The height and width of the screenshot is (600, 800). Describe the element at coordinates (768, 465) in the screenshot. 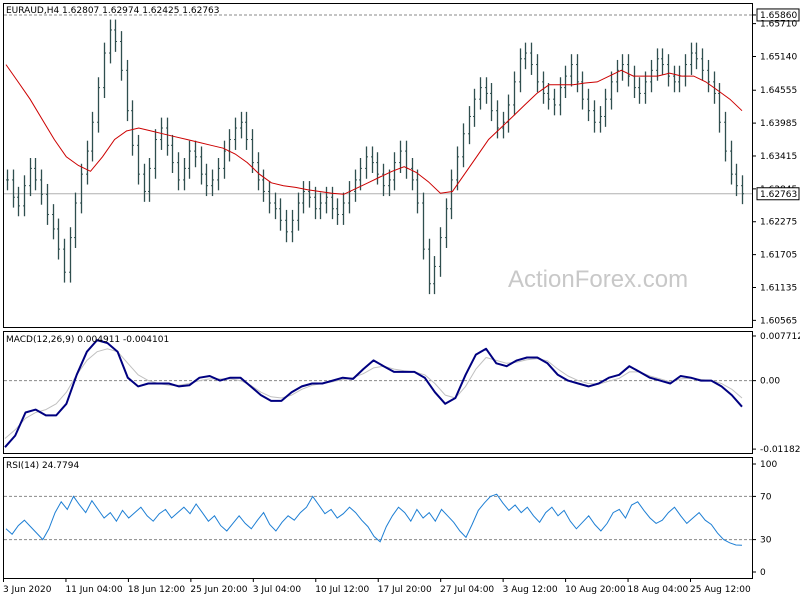

I see `rsi-tick-label: 100` at that location.